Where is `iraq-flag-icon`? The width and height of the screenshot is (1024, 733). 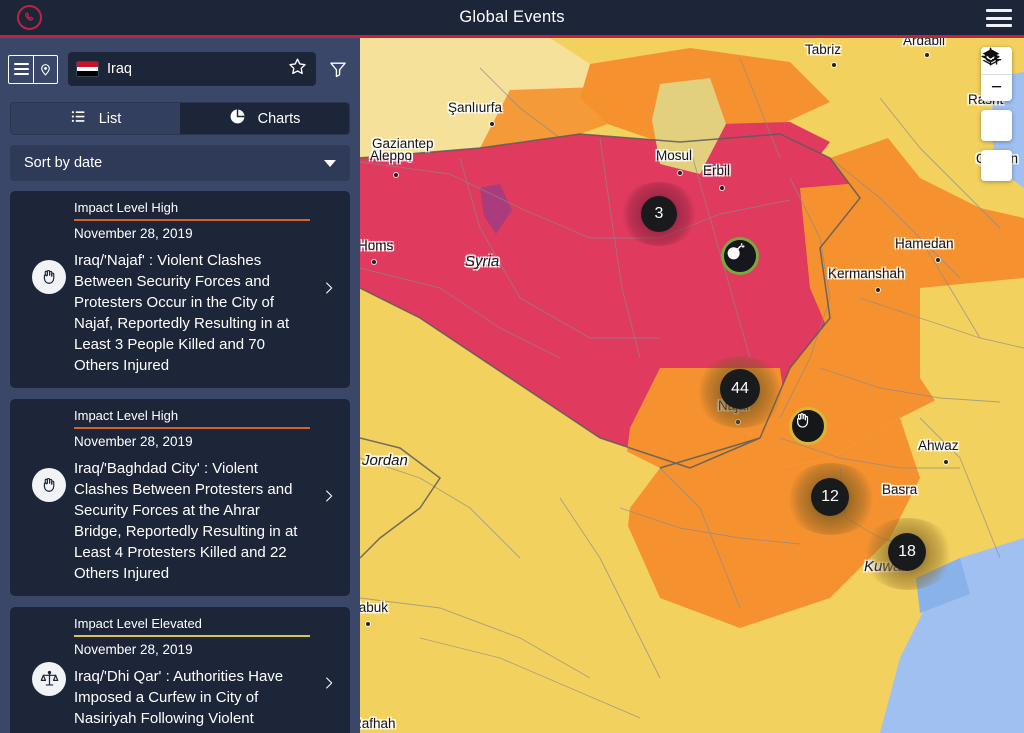
iraq-flag-icon is located at coordinates (87, 69).